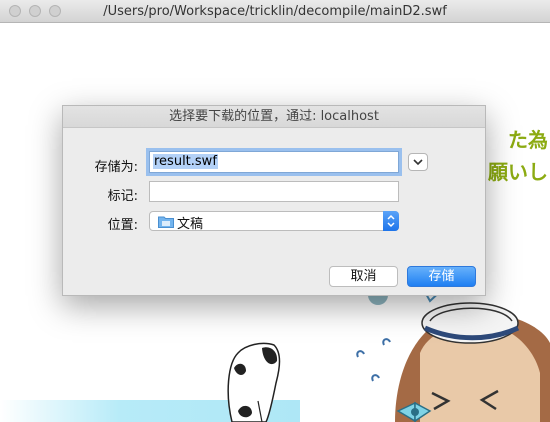 The height and width of the screenshot is (422, 550). Describe the element at coordinates (391, 221) in the screenshot. I see `up-down-arrows-icon` at that location.